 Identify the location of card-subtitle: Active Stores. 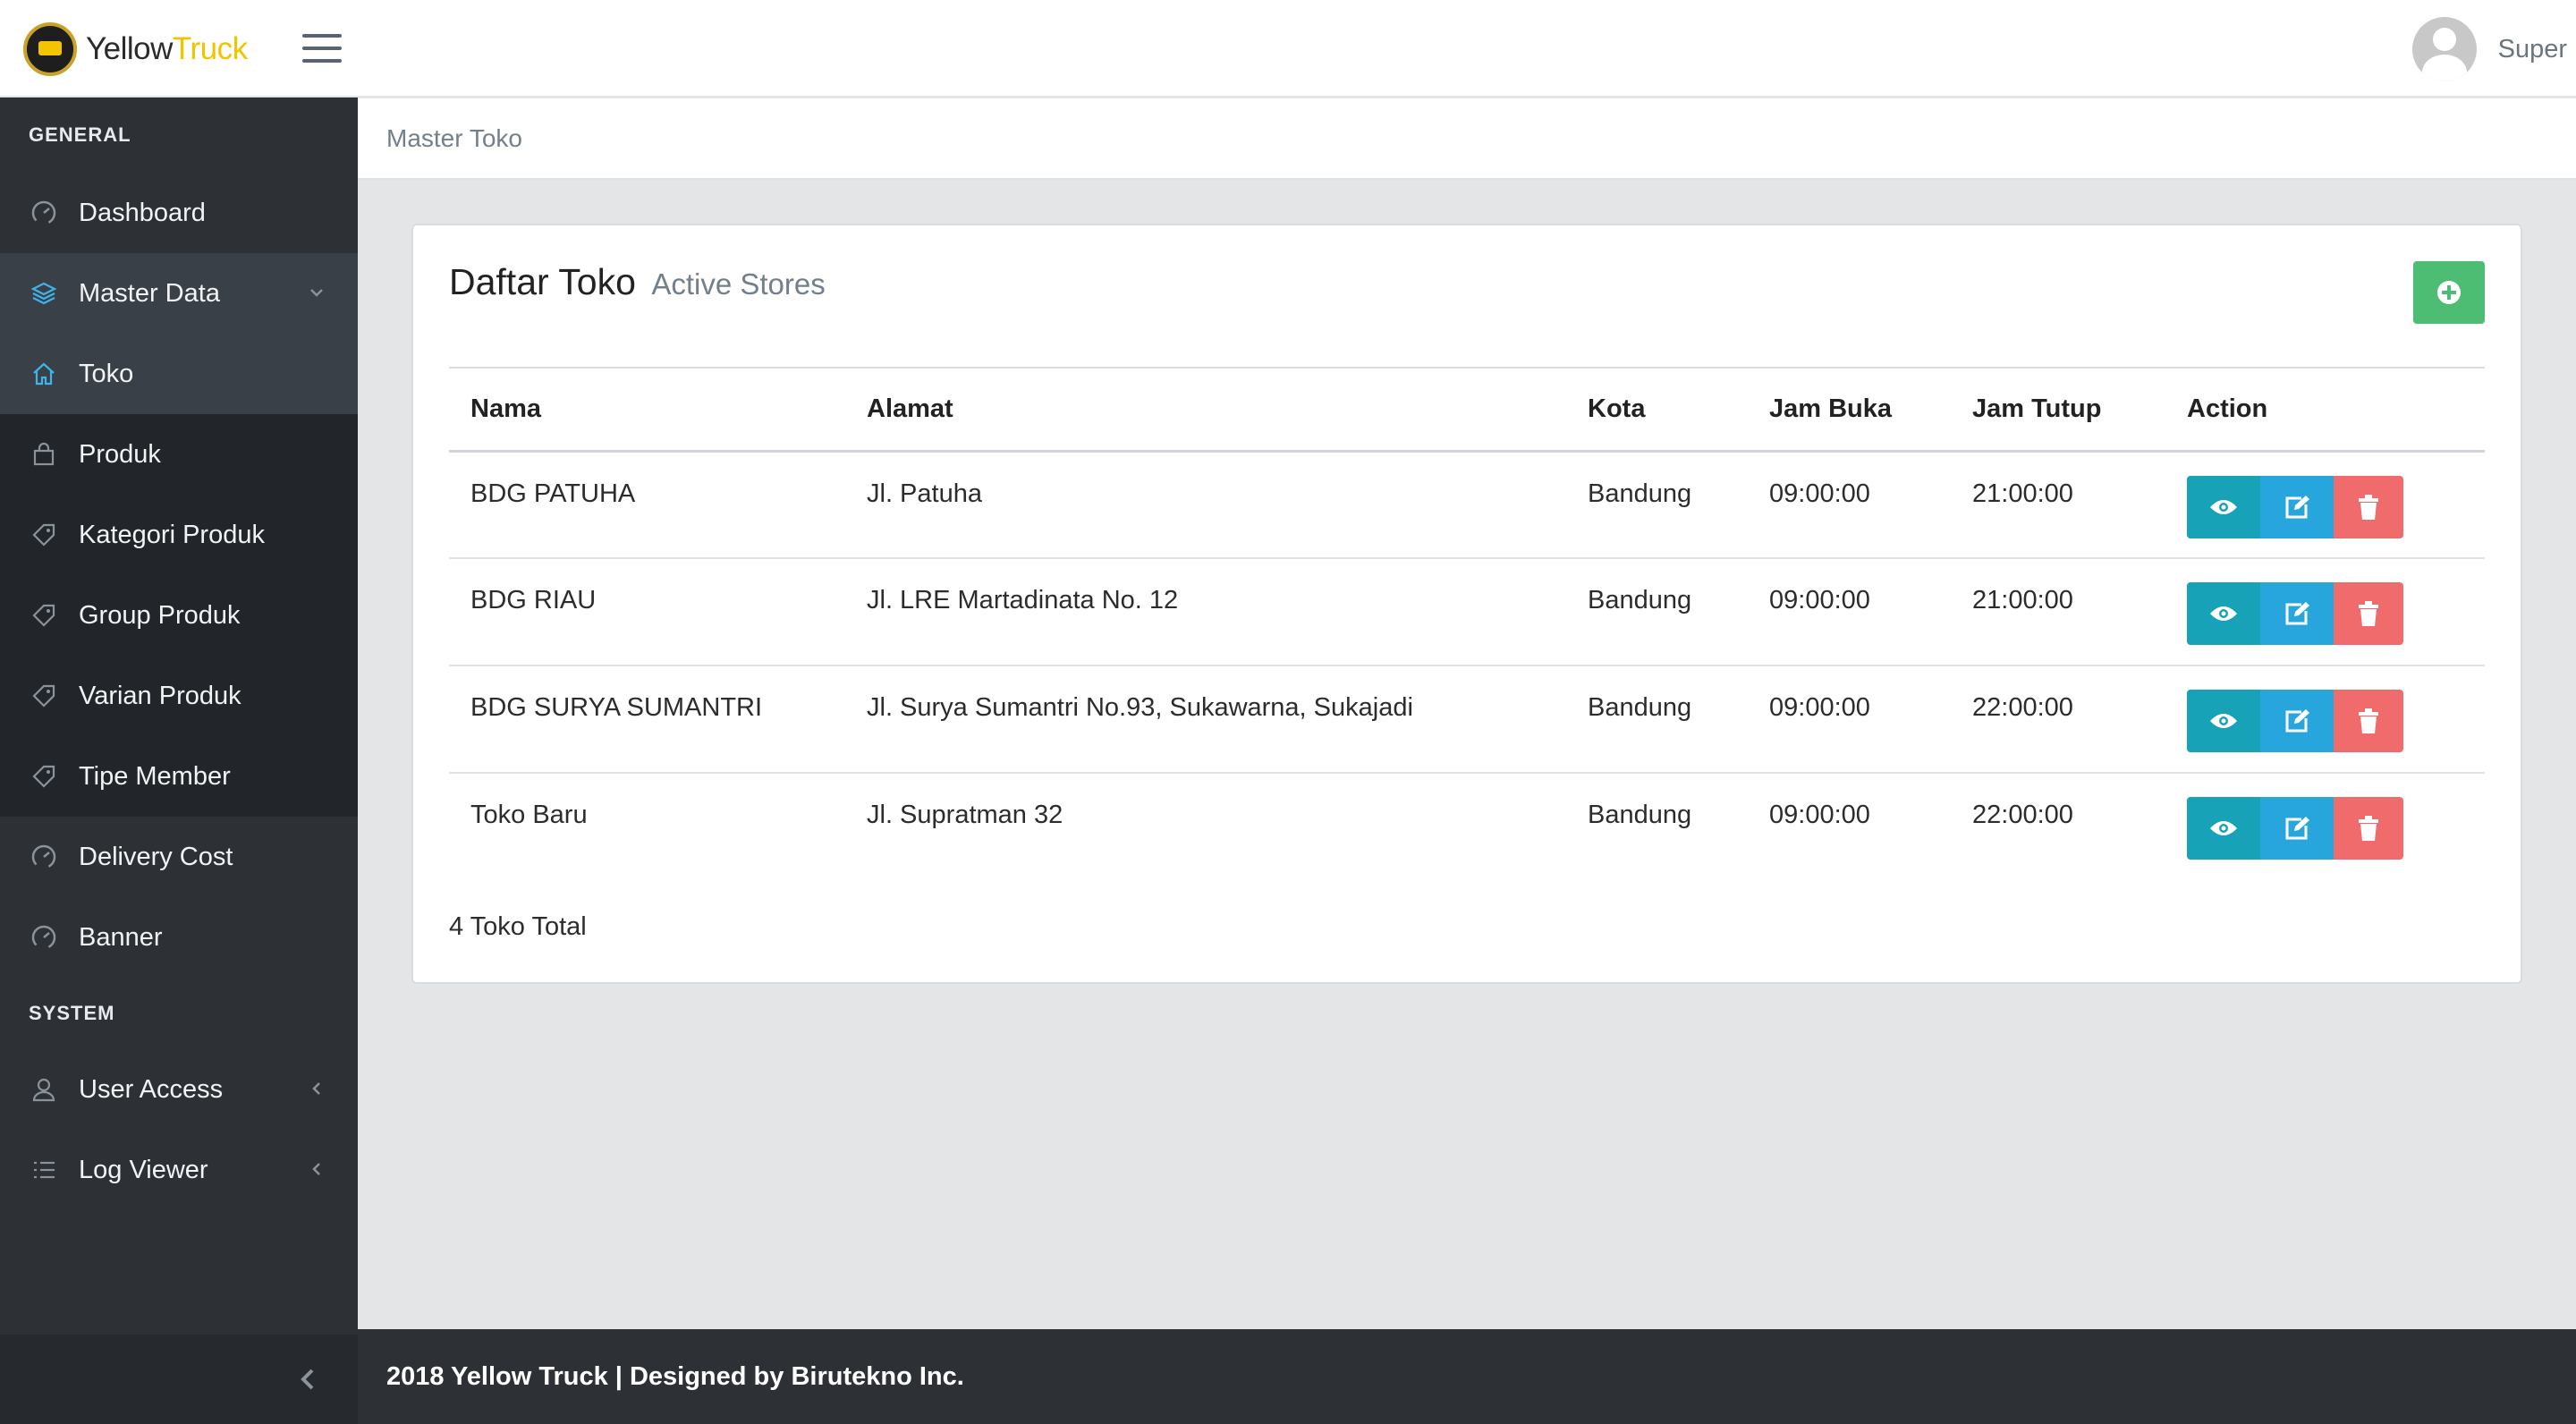
(738, 284).